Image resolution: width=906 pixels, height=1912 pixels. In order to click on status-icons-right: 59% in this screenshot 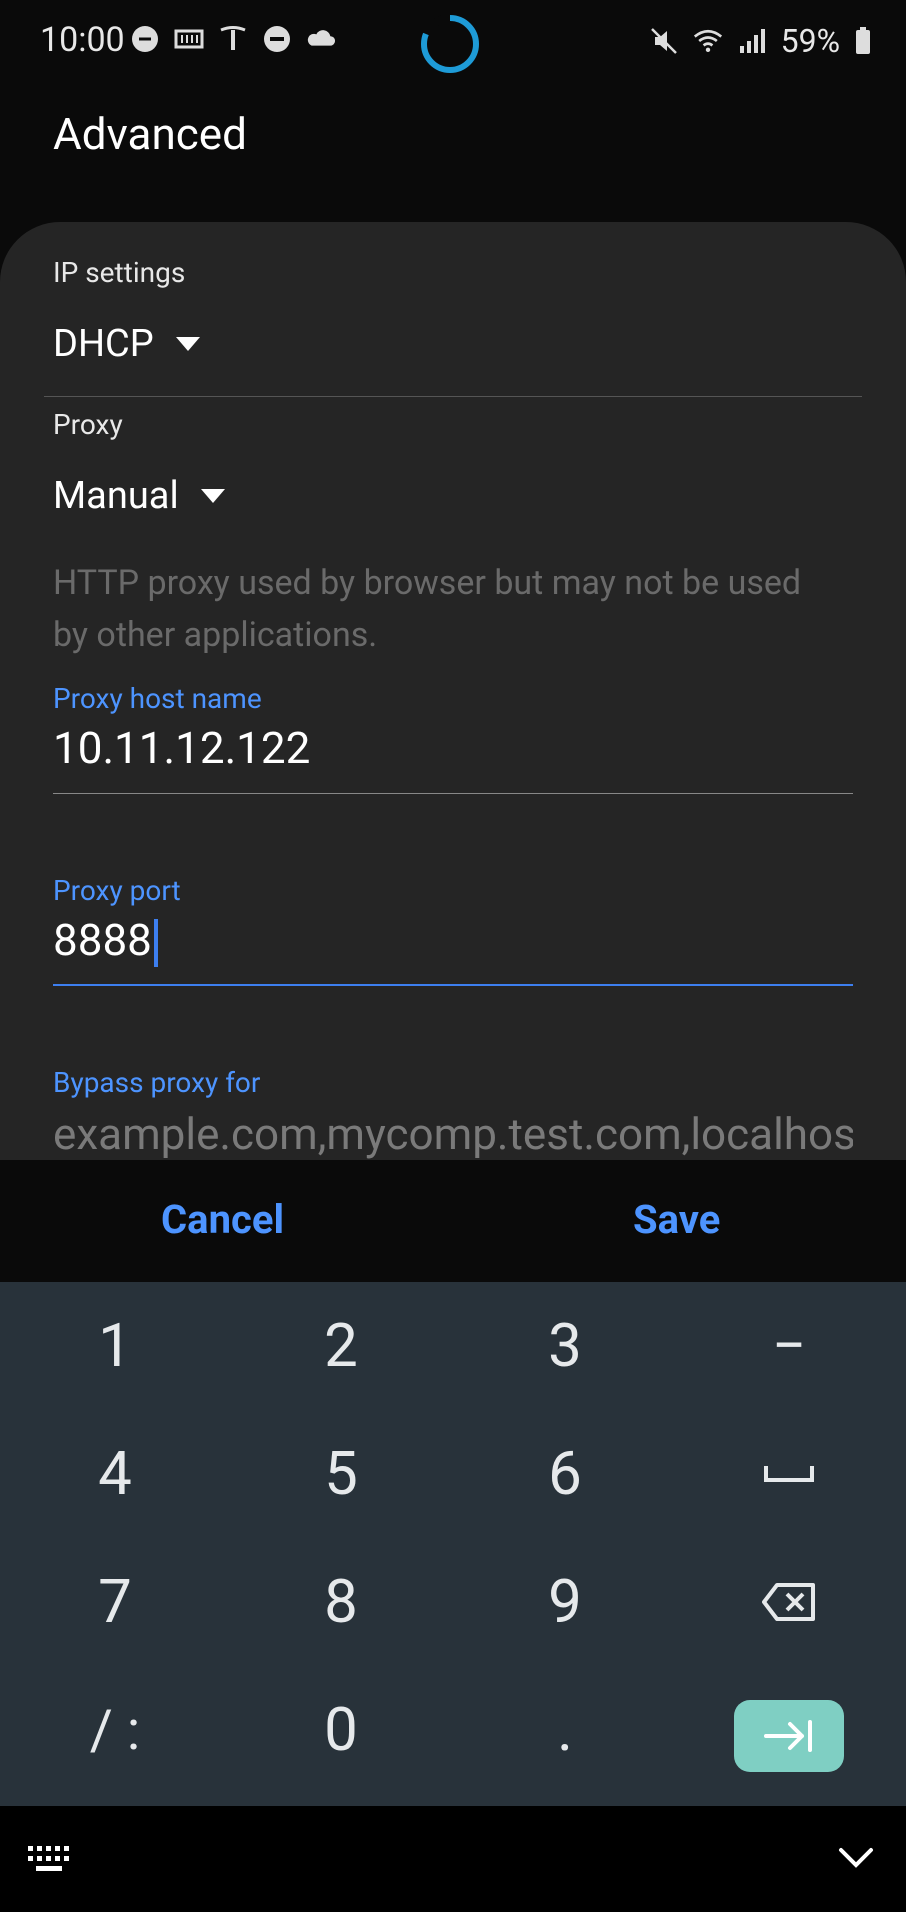, I will do `click(760, 41)`.